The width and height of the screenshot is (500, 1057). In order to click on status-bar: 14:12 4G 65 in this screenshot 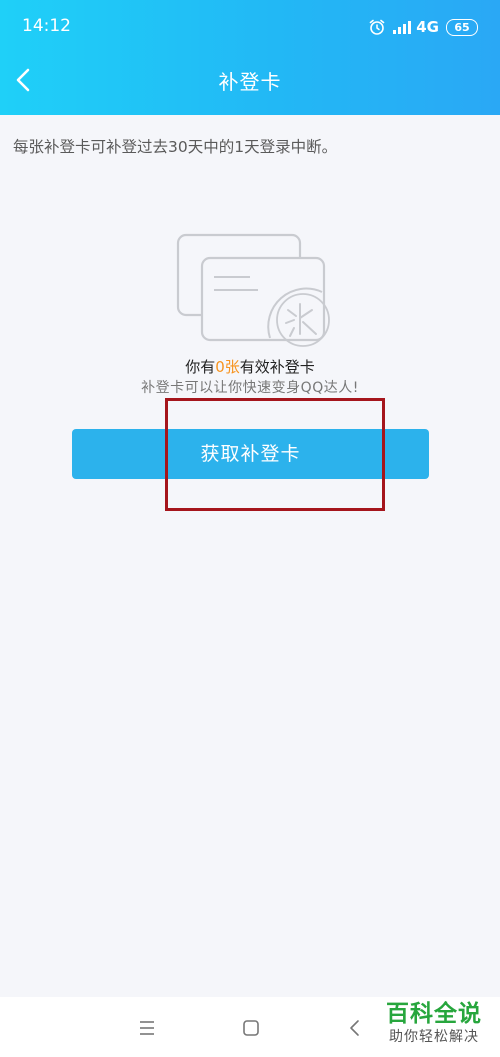, I will do `click(250, 27)`.